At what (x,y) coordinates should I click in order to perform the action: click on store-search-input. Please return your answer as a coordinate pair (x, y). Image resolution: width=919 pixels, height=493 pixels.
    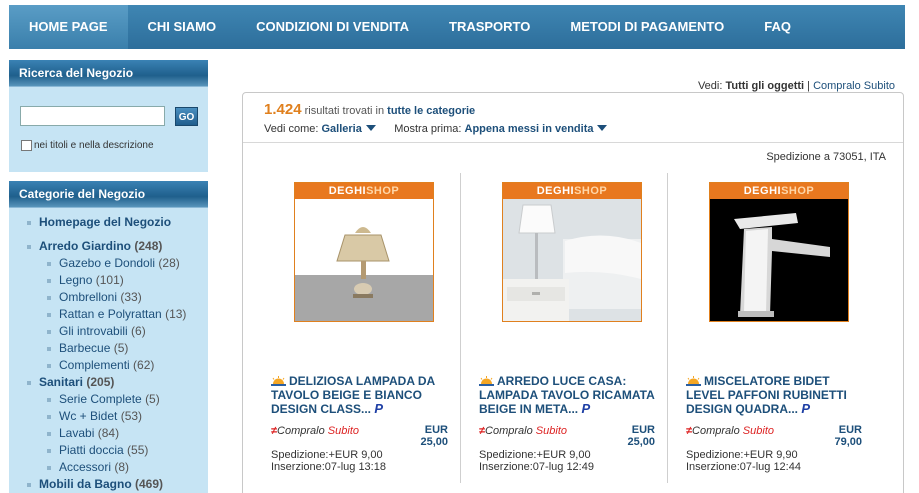
    Looking at the image, I should click on (92, 116).